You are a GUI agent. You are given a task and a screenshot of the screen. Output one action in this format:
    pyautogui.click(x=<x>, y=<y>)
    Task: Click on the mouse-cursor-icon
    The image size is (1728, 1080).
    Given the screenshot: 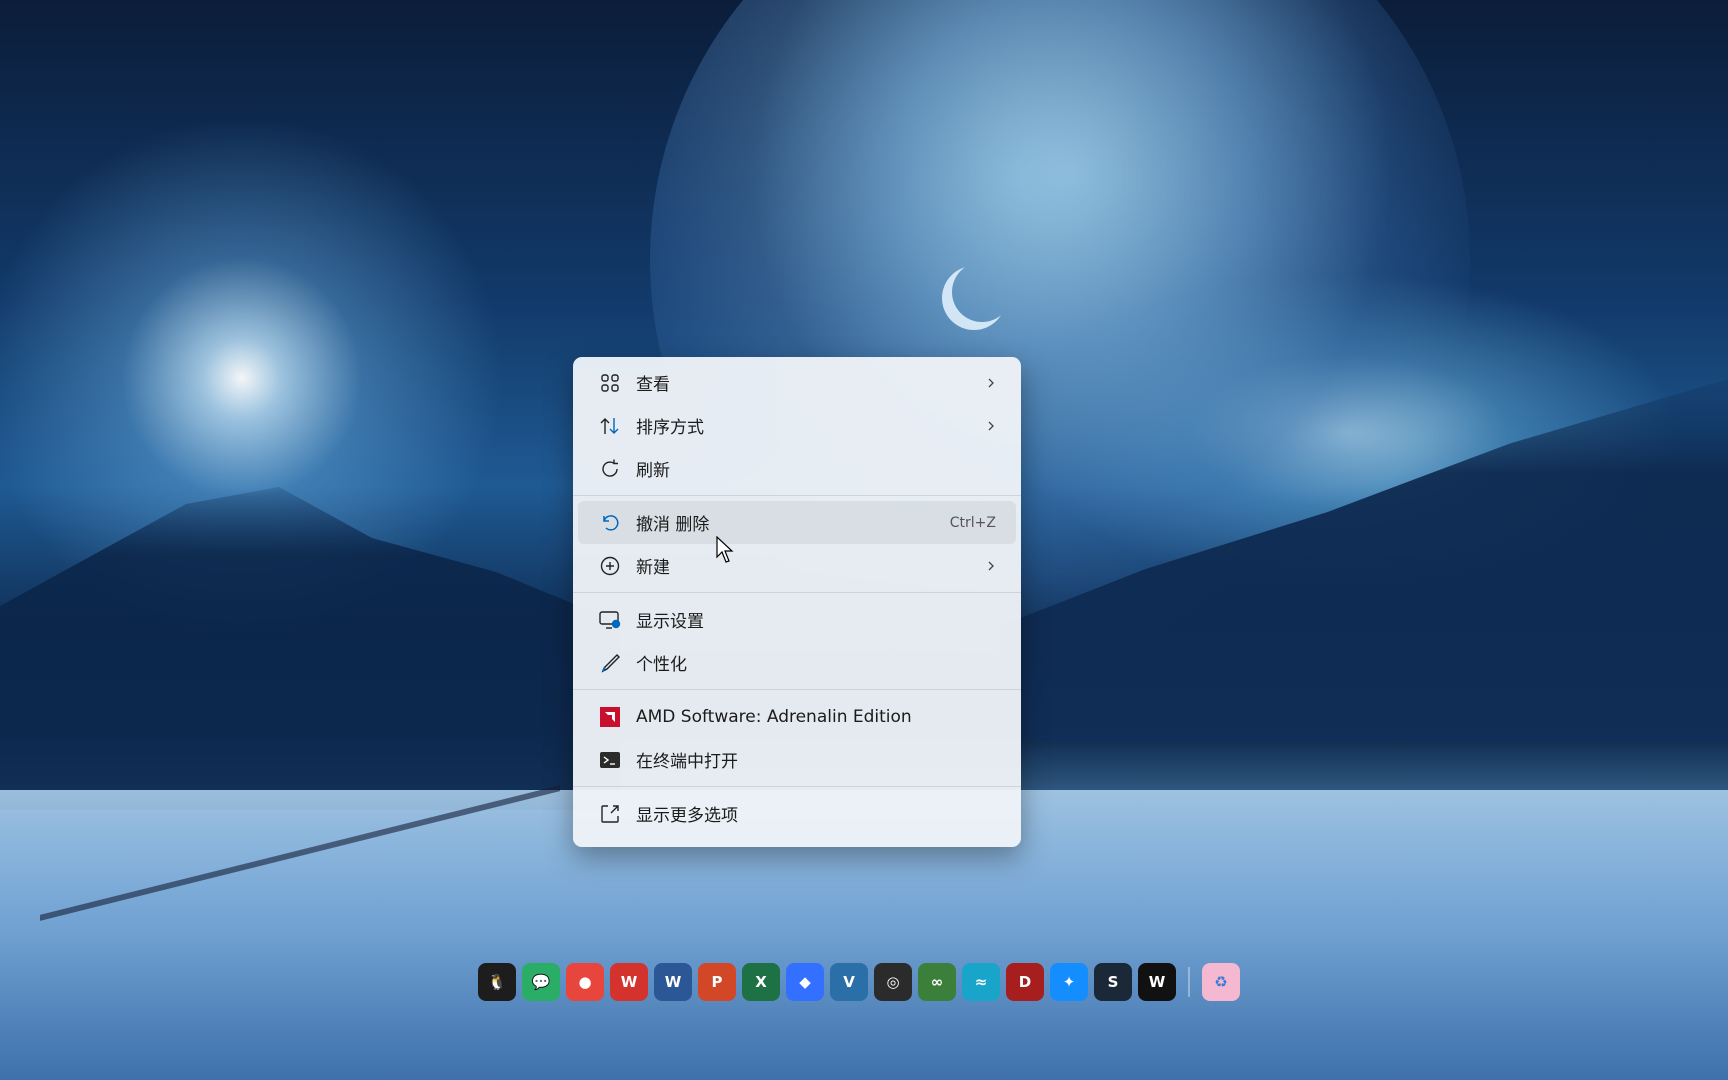 What is the action you would take?
    pyautogui.click(x=725, y=549)
    